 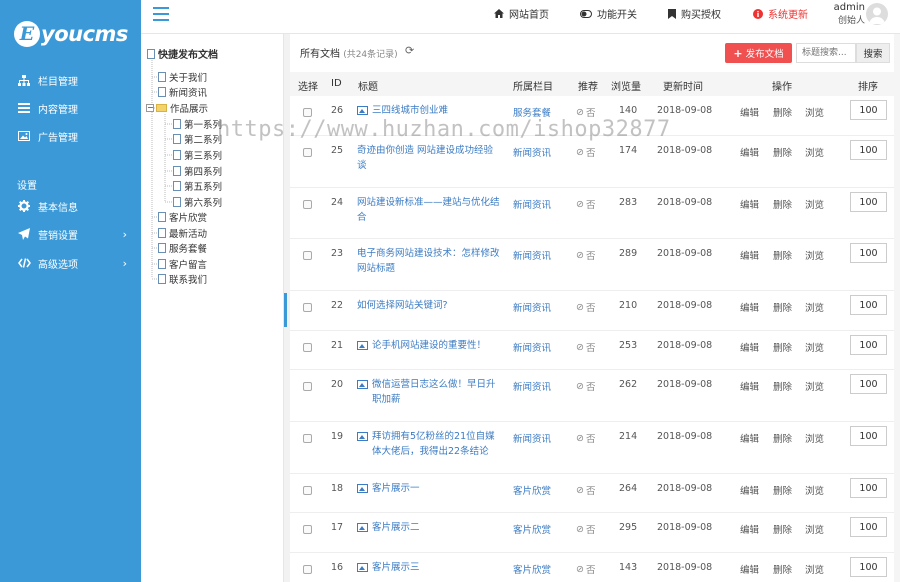 What do you see at coordinates (429, 567) in the screenshot?
I see `row-title: 客片展示三` at bounding box center [429, 567].